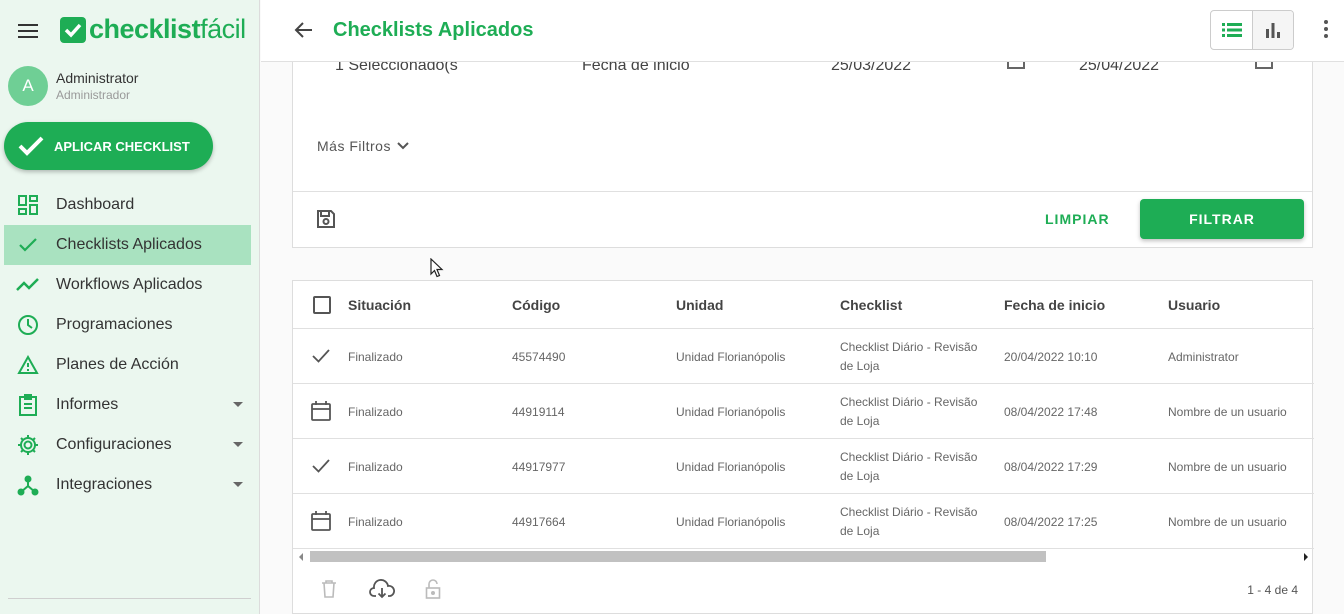 The height and width of the screenshot is (614, 1344). What do you see at coordinates (678, 556) in the screenshot?
I see `scrollbar-thumb` at bounding box center [678, 556].